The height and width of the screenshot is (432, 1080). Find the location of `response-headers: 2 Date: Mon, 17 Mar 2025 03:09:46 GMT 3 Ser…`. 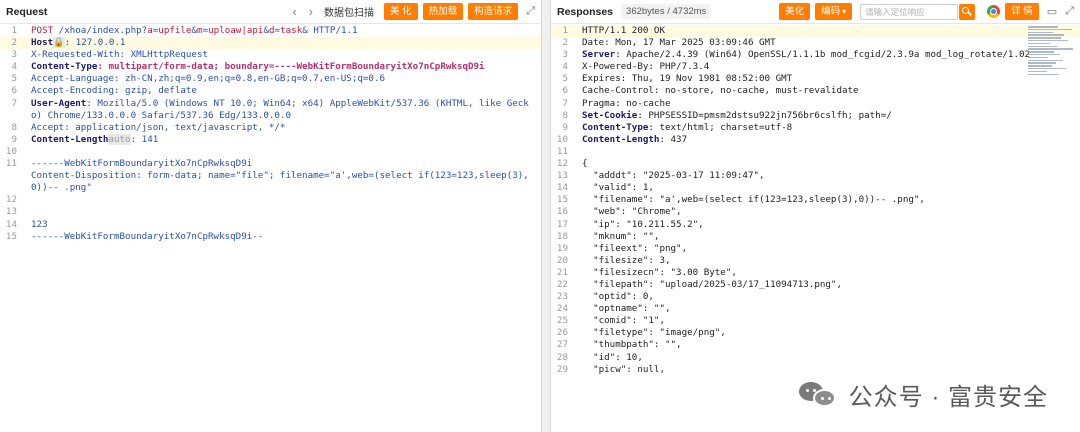

response-headers: 2 Date: Mon, 17 Mar 2025 03:09:46 GMT 3 Ser… is located at coordinates (815, 91).